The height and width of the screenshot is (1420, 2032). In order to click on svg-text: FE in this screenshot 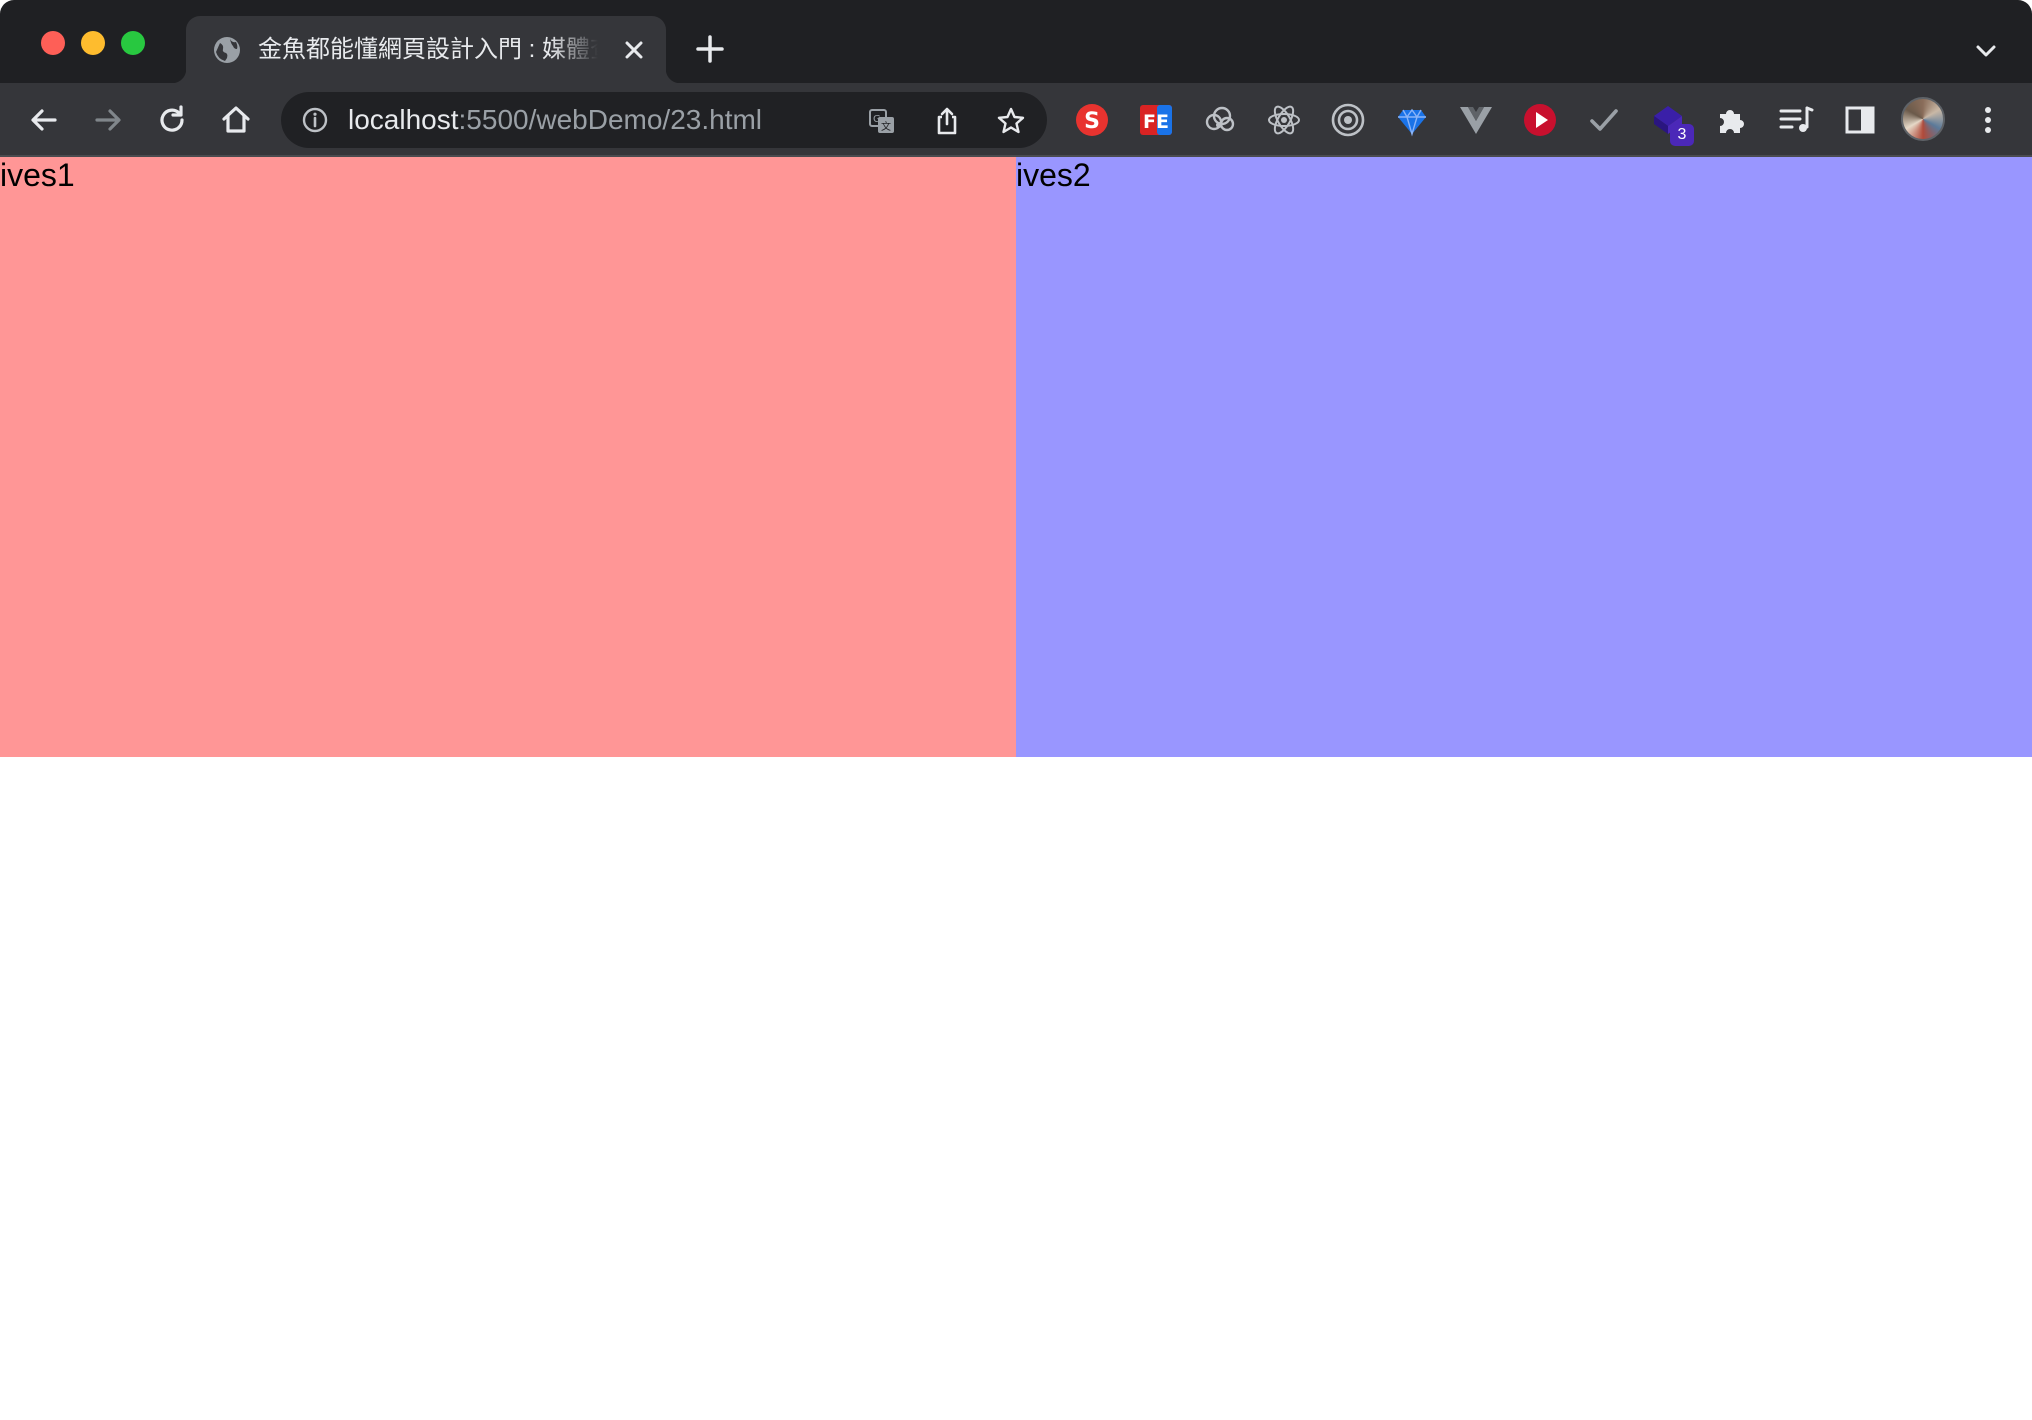, I will do `click(1156, 122)`.